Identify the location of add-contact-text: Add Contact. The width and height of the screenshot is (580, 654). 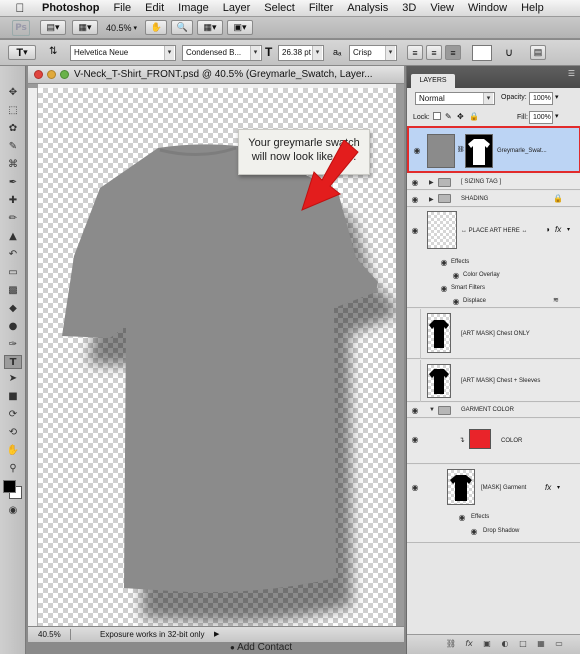
(264, 647).